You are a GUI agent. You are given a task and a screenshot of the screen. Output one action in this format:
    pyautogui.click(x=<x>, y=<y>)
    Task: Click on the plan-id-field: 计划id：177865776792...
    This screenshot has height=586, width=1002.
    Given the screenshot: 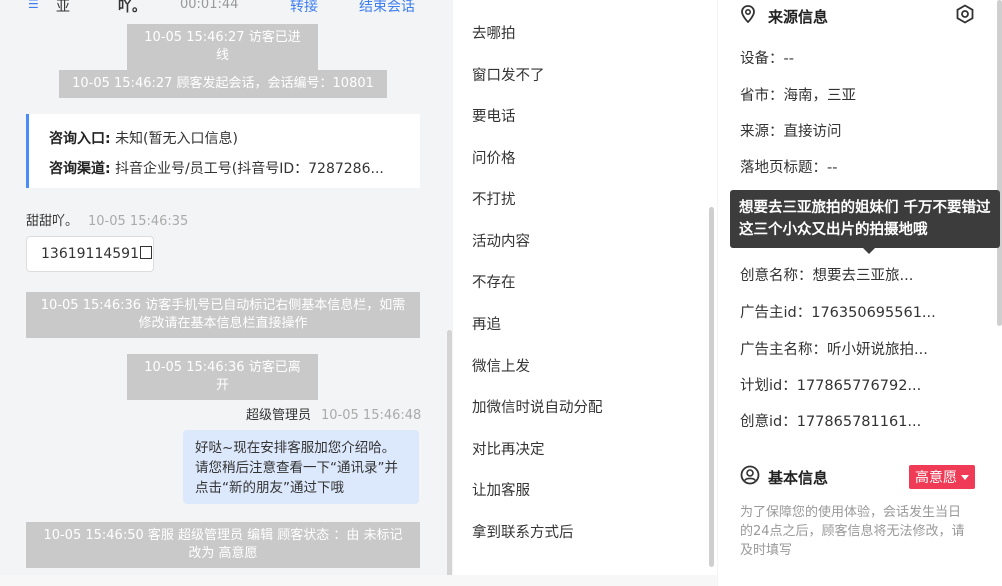 What is the action you would take?
    pyautogui.click(x=831, y=386)
    